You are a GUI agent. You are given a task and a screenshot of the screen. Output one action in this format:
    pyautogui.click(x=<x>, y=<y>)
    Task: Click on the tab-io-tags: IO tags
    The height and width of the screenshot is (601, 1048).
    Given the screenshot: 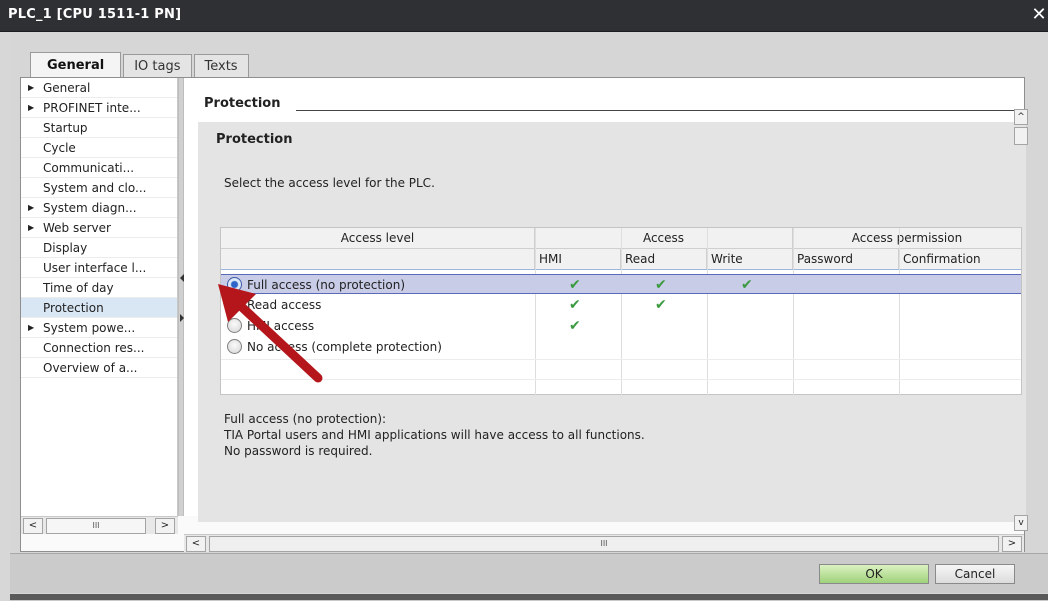 What is the action you would take?
    pyautogui.click(x=157, y=66)
    